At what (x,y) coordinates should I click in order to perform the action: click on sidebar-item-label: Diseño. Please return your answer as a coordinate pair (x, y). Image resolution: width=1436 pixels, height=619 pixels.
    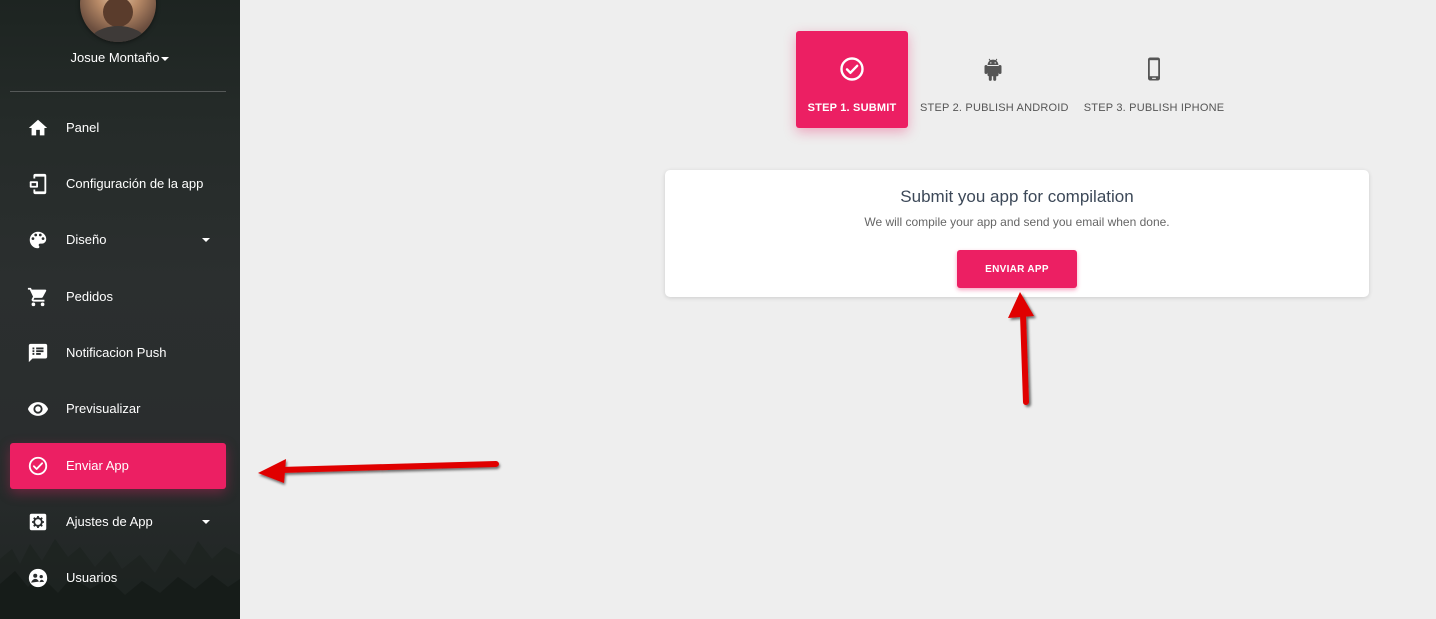
    Looking at the image, I should click on (86, 239).